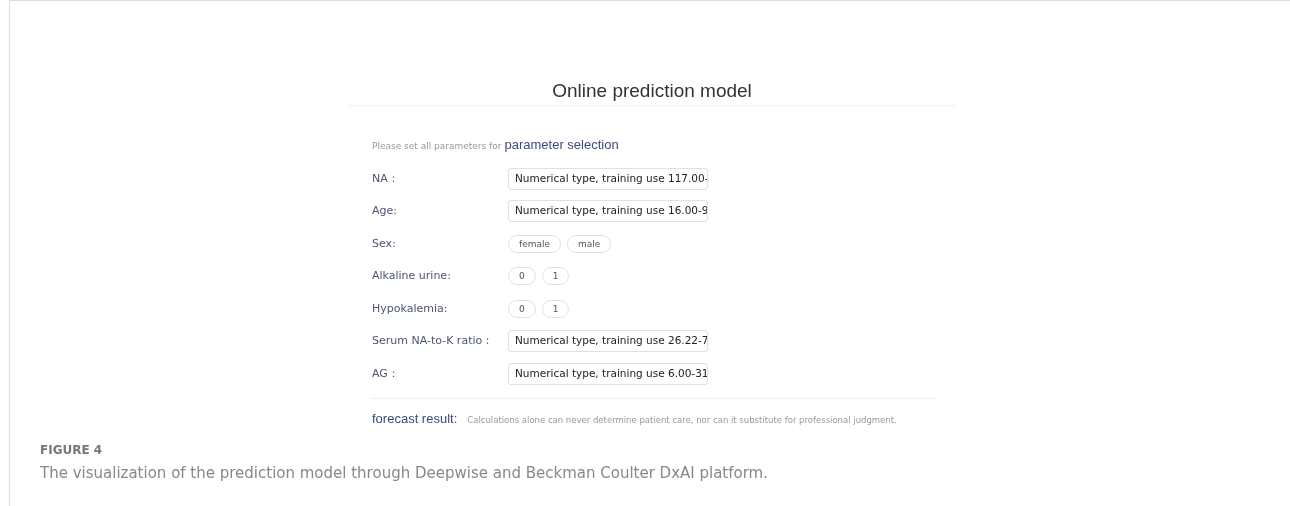  Describe the element at coordinates (608, 373) in the screenshot. I see `input-field: Numerical type, training use 6.00-31` at that location.